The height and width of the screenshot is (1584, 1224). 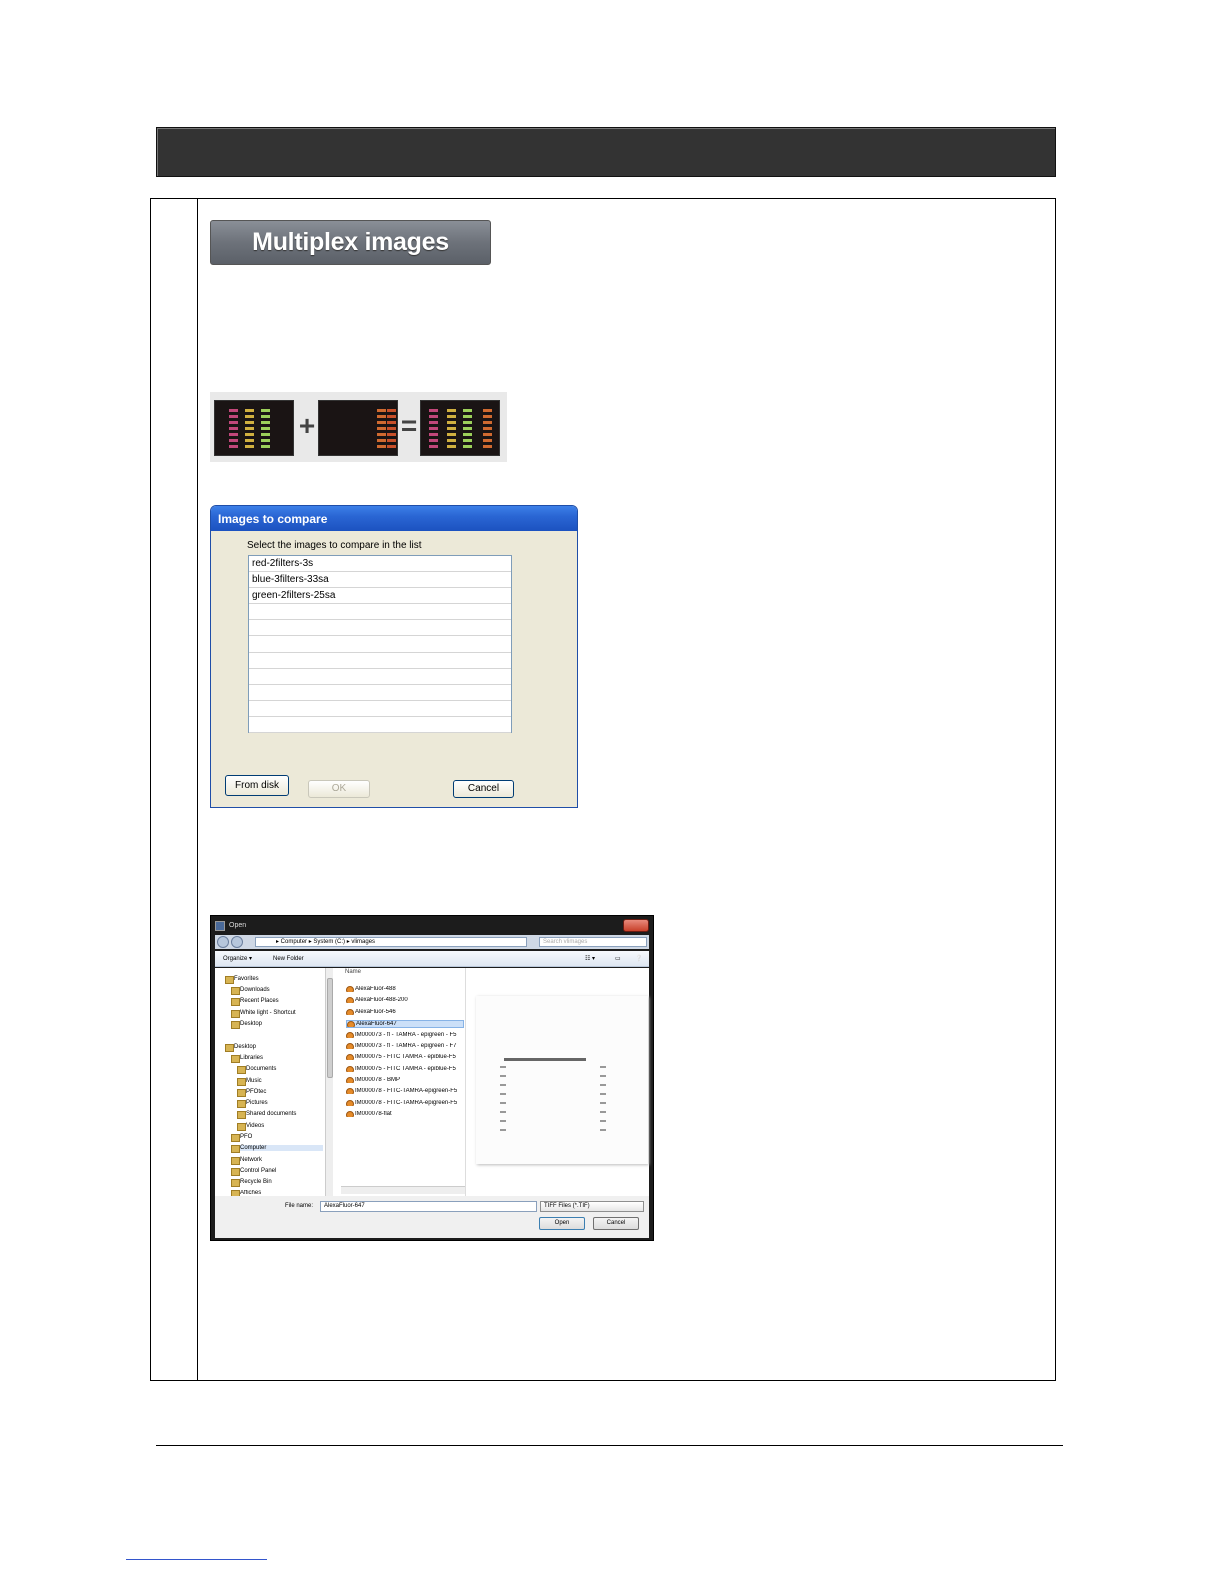 I want to click on dialog-title: Images to compare, so click(x=394, y=518).